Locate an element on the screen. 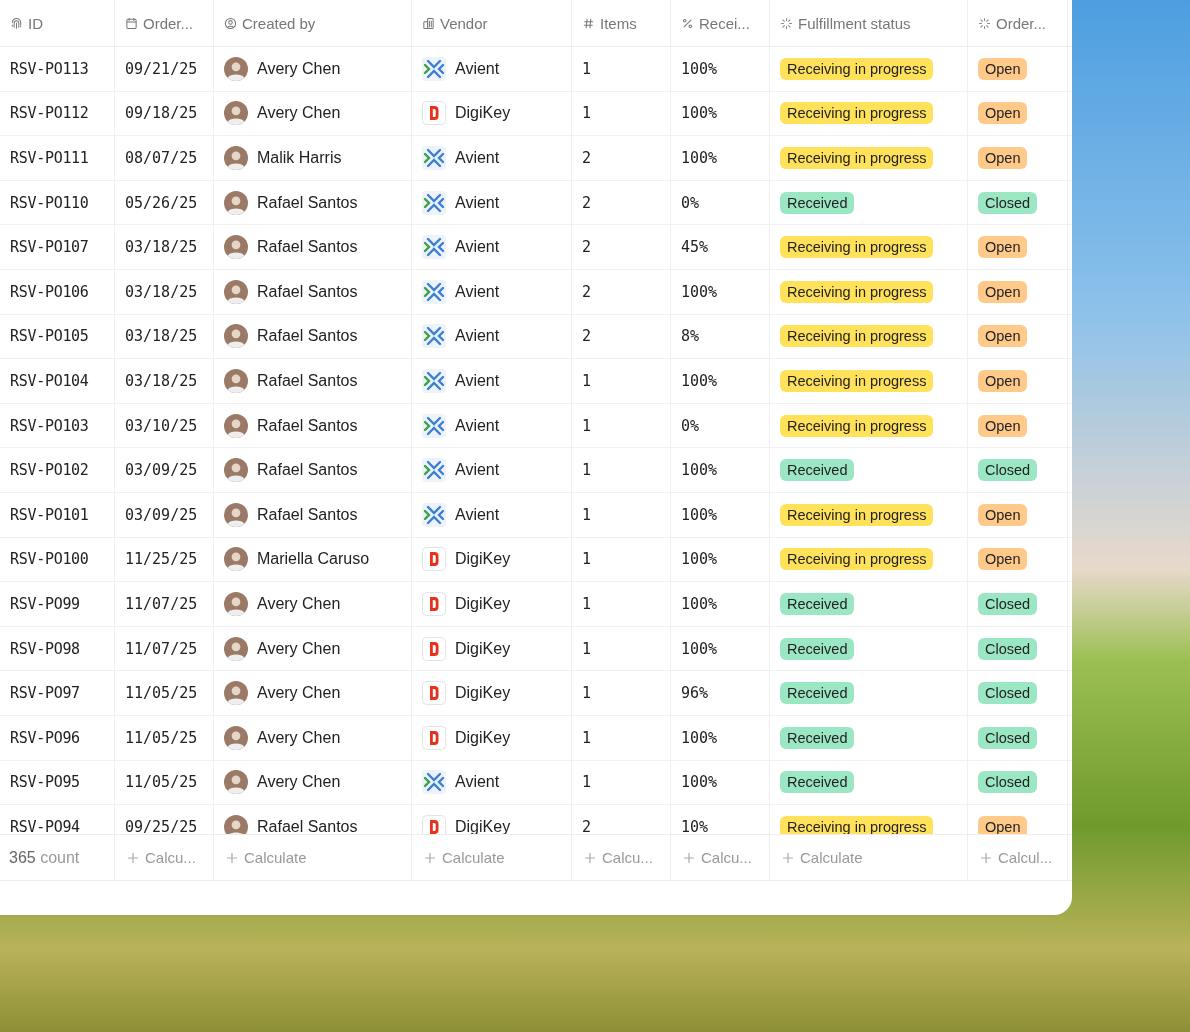 The width and height of the screenshot is (1190, 1032). order-id: RSV-PO98 is located at coordinates (45, 648).